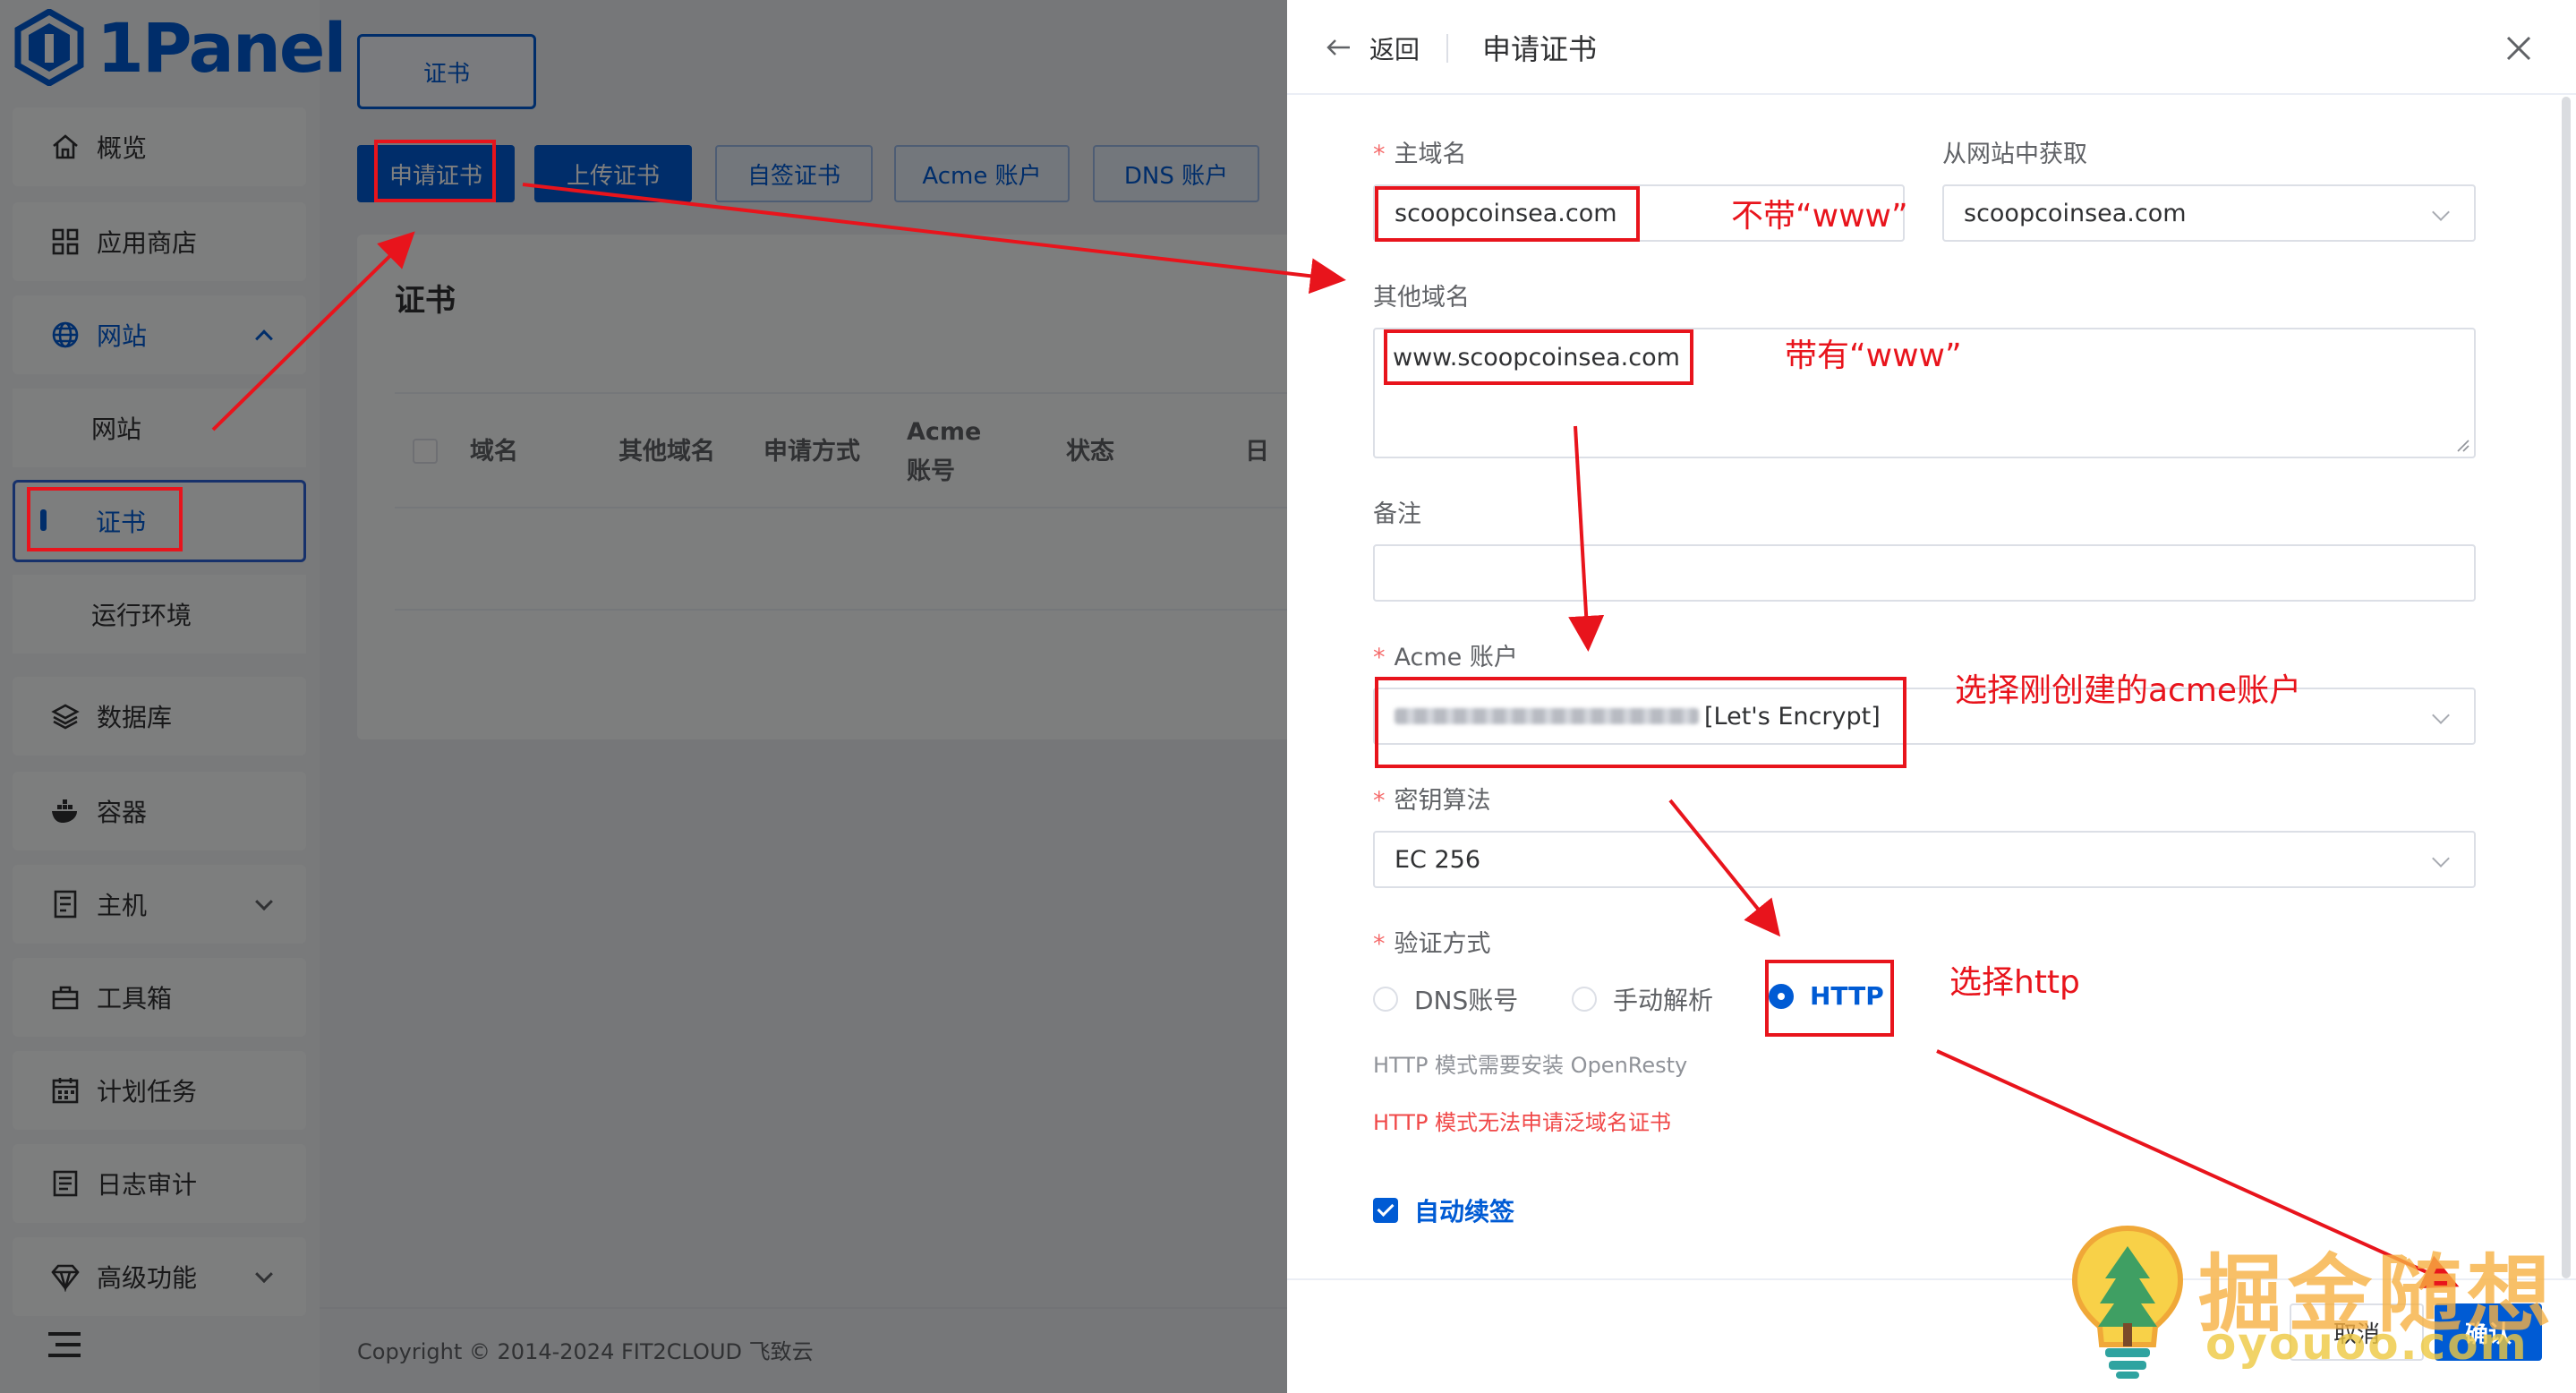  What do you see at coordinates (1829, 999) in the screenshot?
I see `annotation-box-http` at bounding box center [1829, 999].